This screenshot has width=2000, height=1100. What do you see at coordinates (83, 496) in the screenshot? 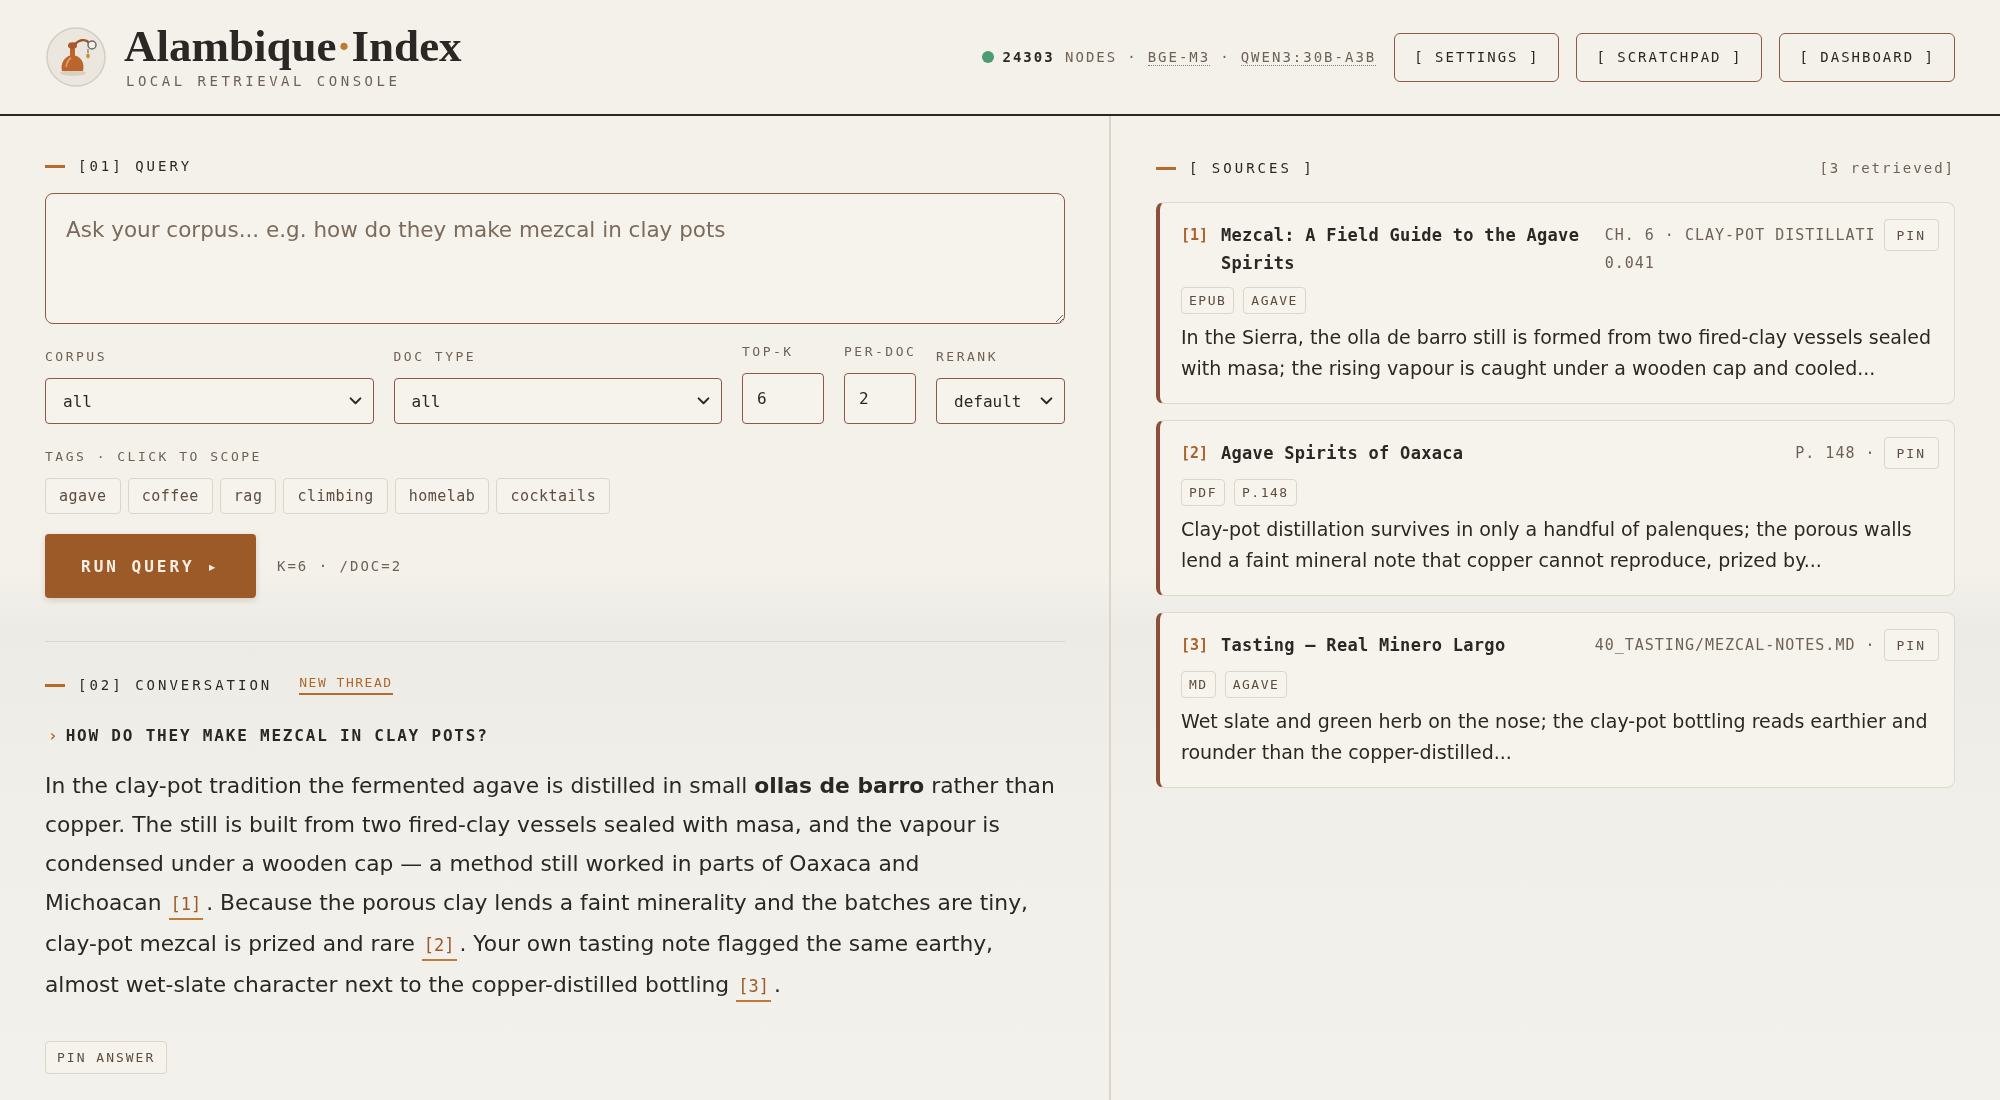
I see `tag-filter: agave` at bounding box center [83, 496].